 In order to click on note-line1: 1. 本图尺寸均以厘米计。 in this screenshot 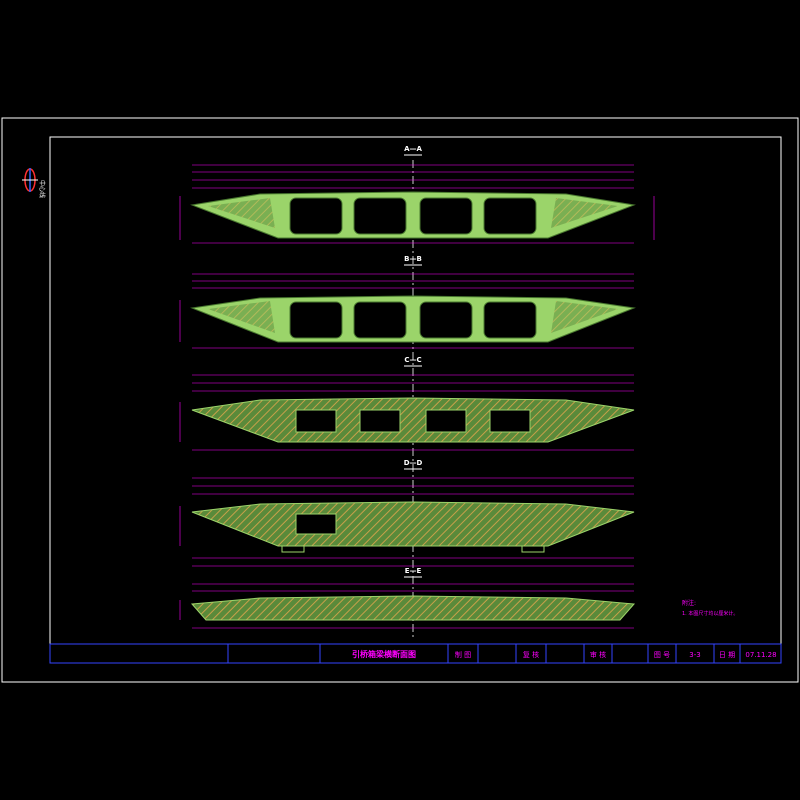, I will do `click(710, 613)`.